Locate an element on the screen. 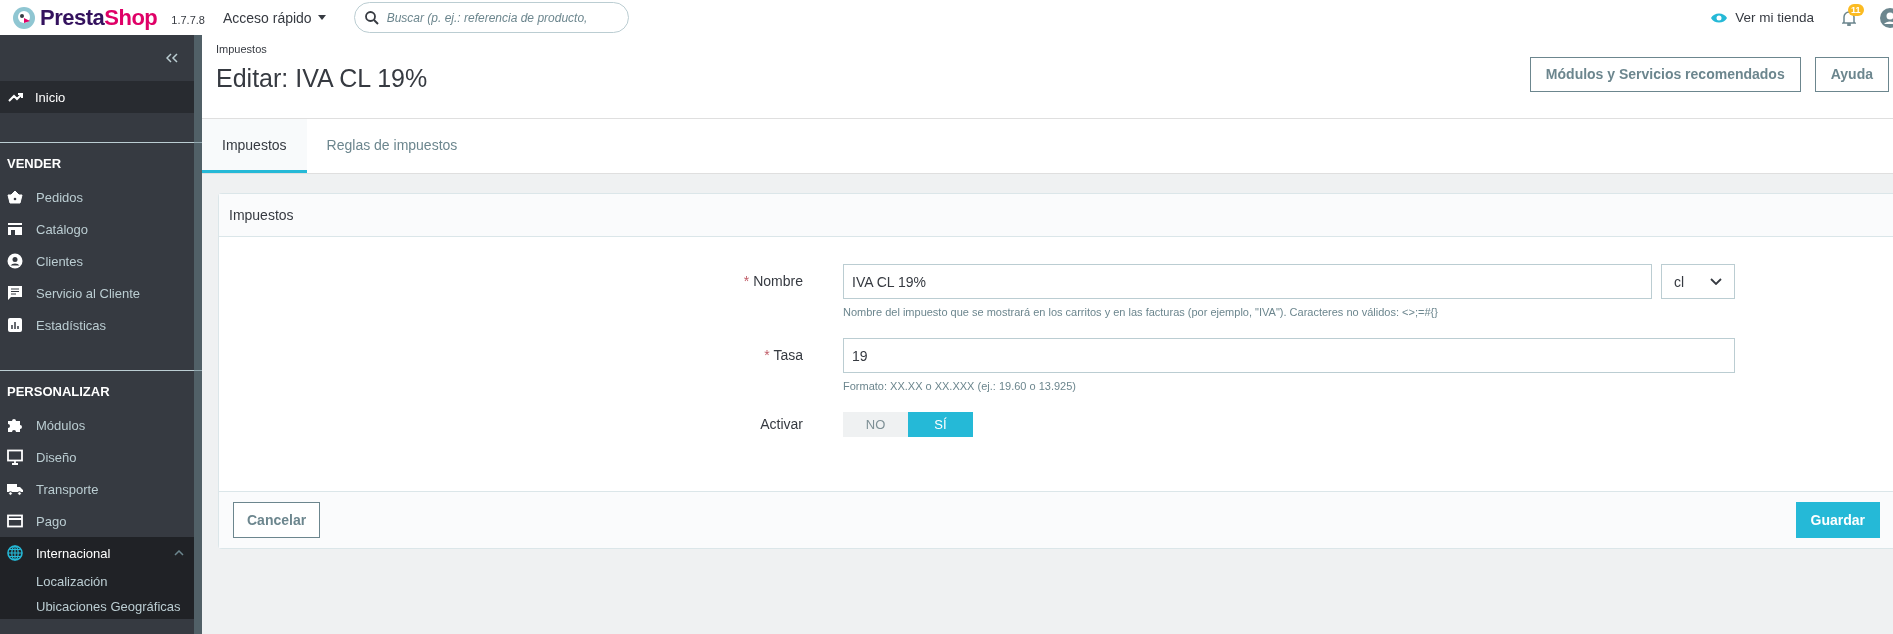 The image size is (1893, 634). sidebar-item: Pago is located at coordinates (97, 521).